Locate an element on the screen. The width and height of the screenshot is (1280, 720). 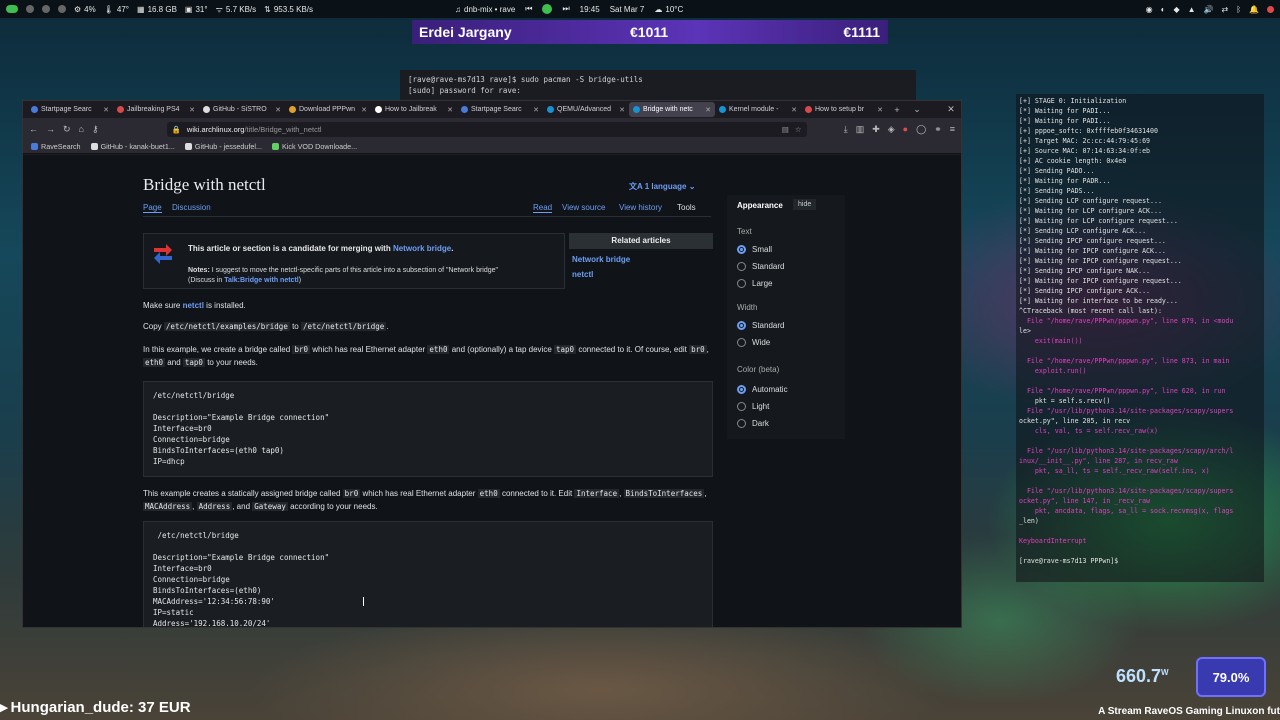
tab-discussion: Discussion is located at coordinates (191, 207).